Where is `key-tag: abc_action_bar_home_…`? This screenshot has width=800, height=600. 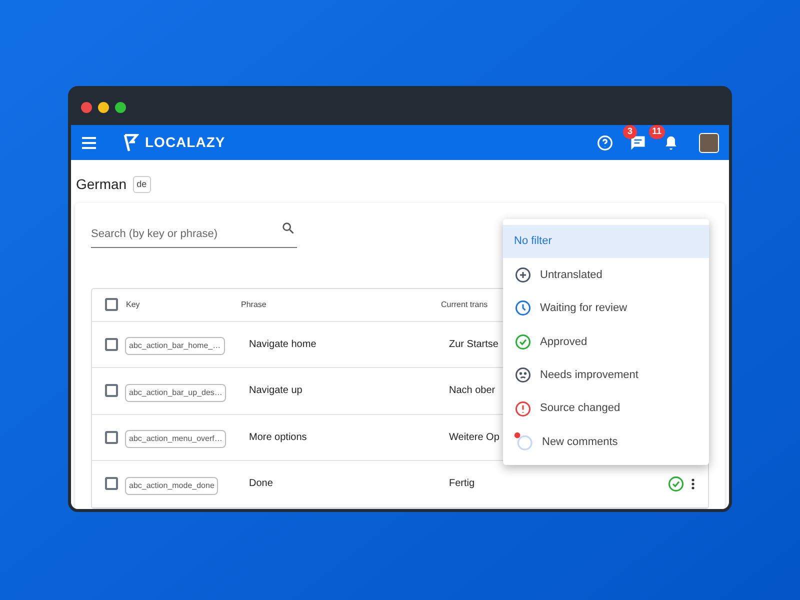 key-tag: abc_action_bar_home_… is located at coordinates (175, 346).